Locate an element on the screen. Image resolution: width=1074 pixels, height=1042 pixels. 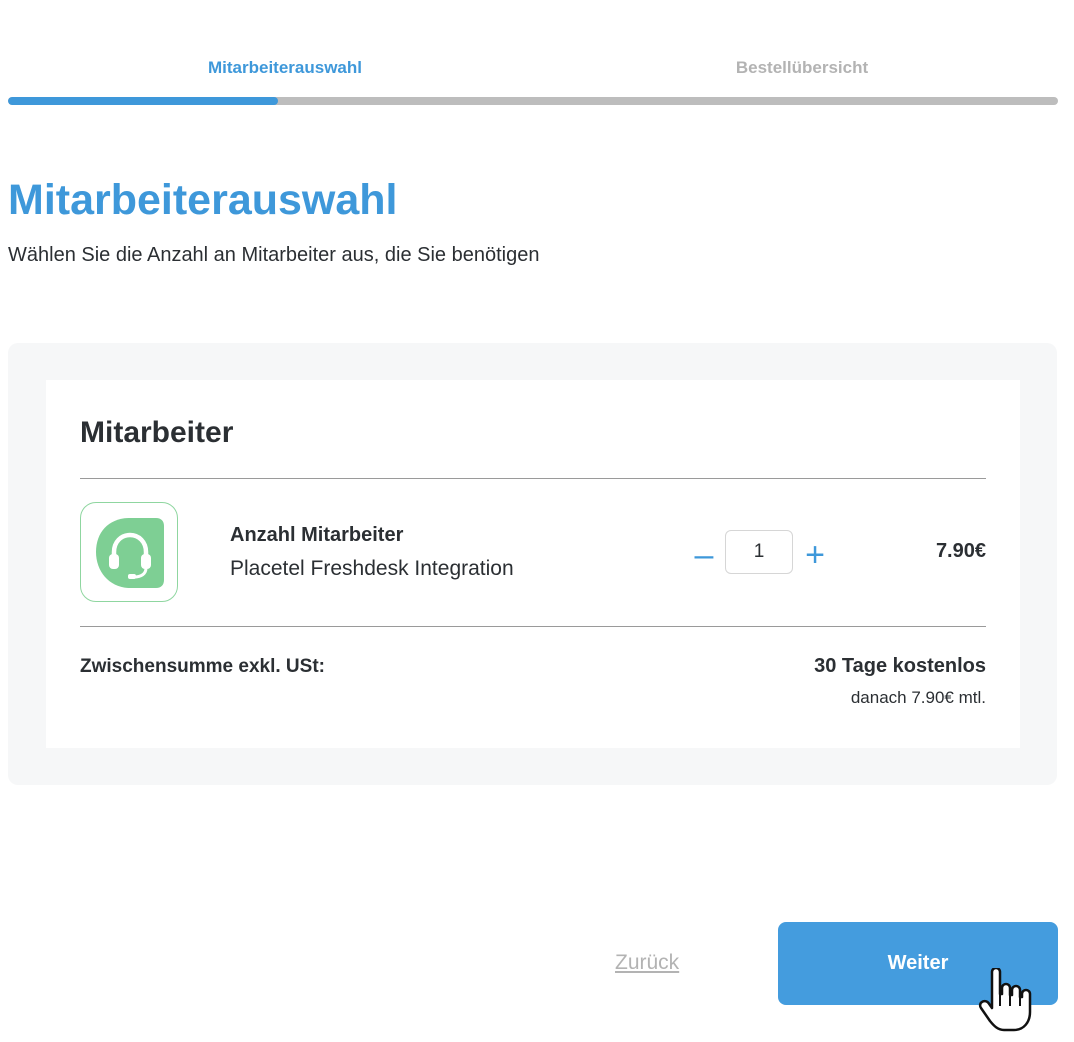
step-bestelluebersicht: Bestellübersicht is located at coordinates (802, 67).